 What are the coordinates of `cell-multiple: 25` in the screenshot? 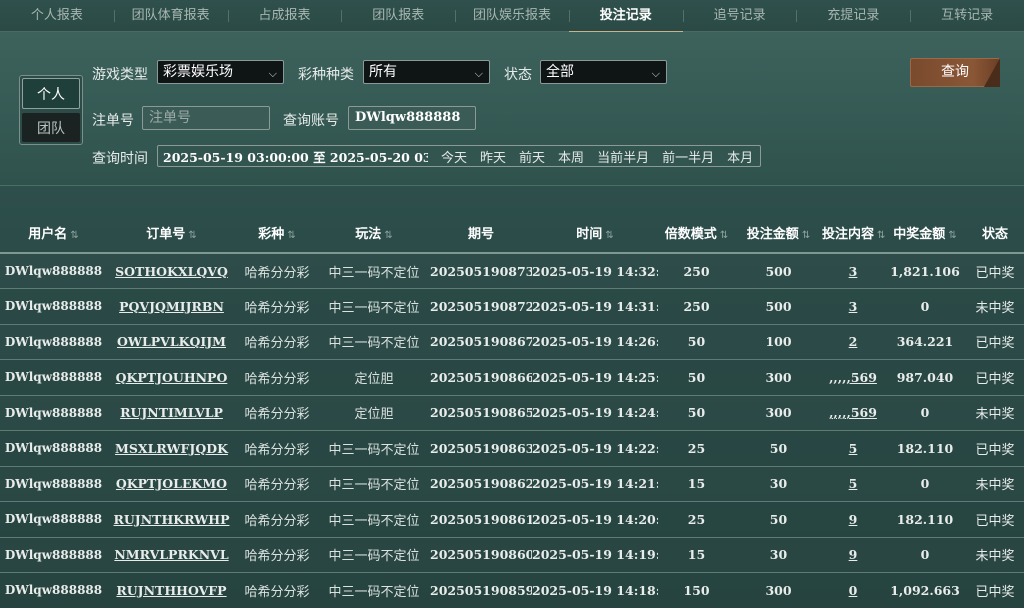 It's located at (696, 448).